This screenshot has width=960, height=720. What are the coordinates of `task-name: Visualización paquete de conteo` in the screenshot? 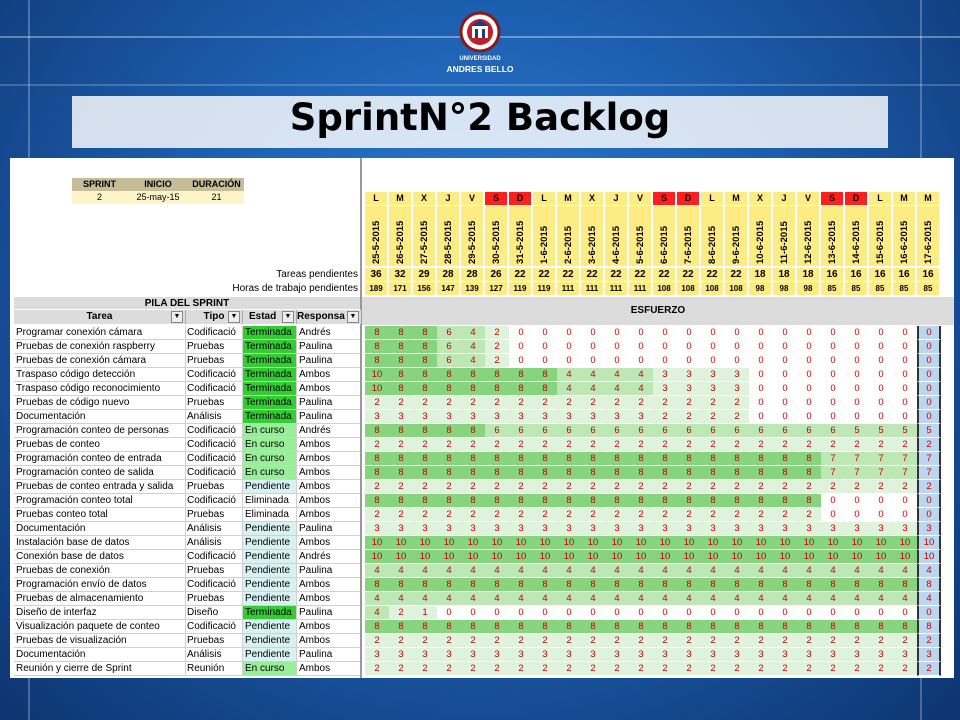 It's located at (100, 627).